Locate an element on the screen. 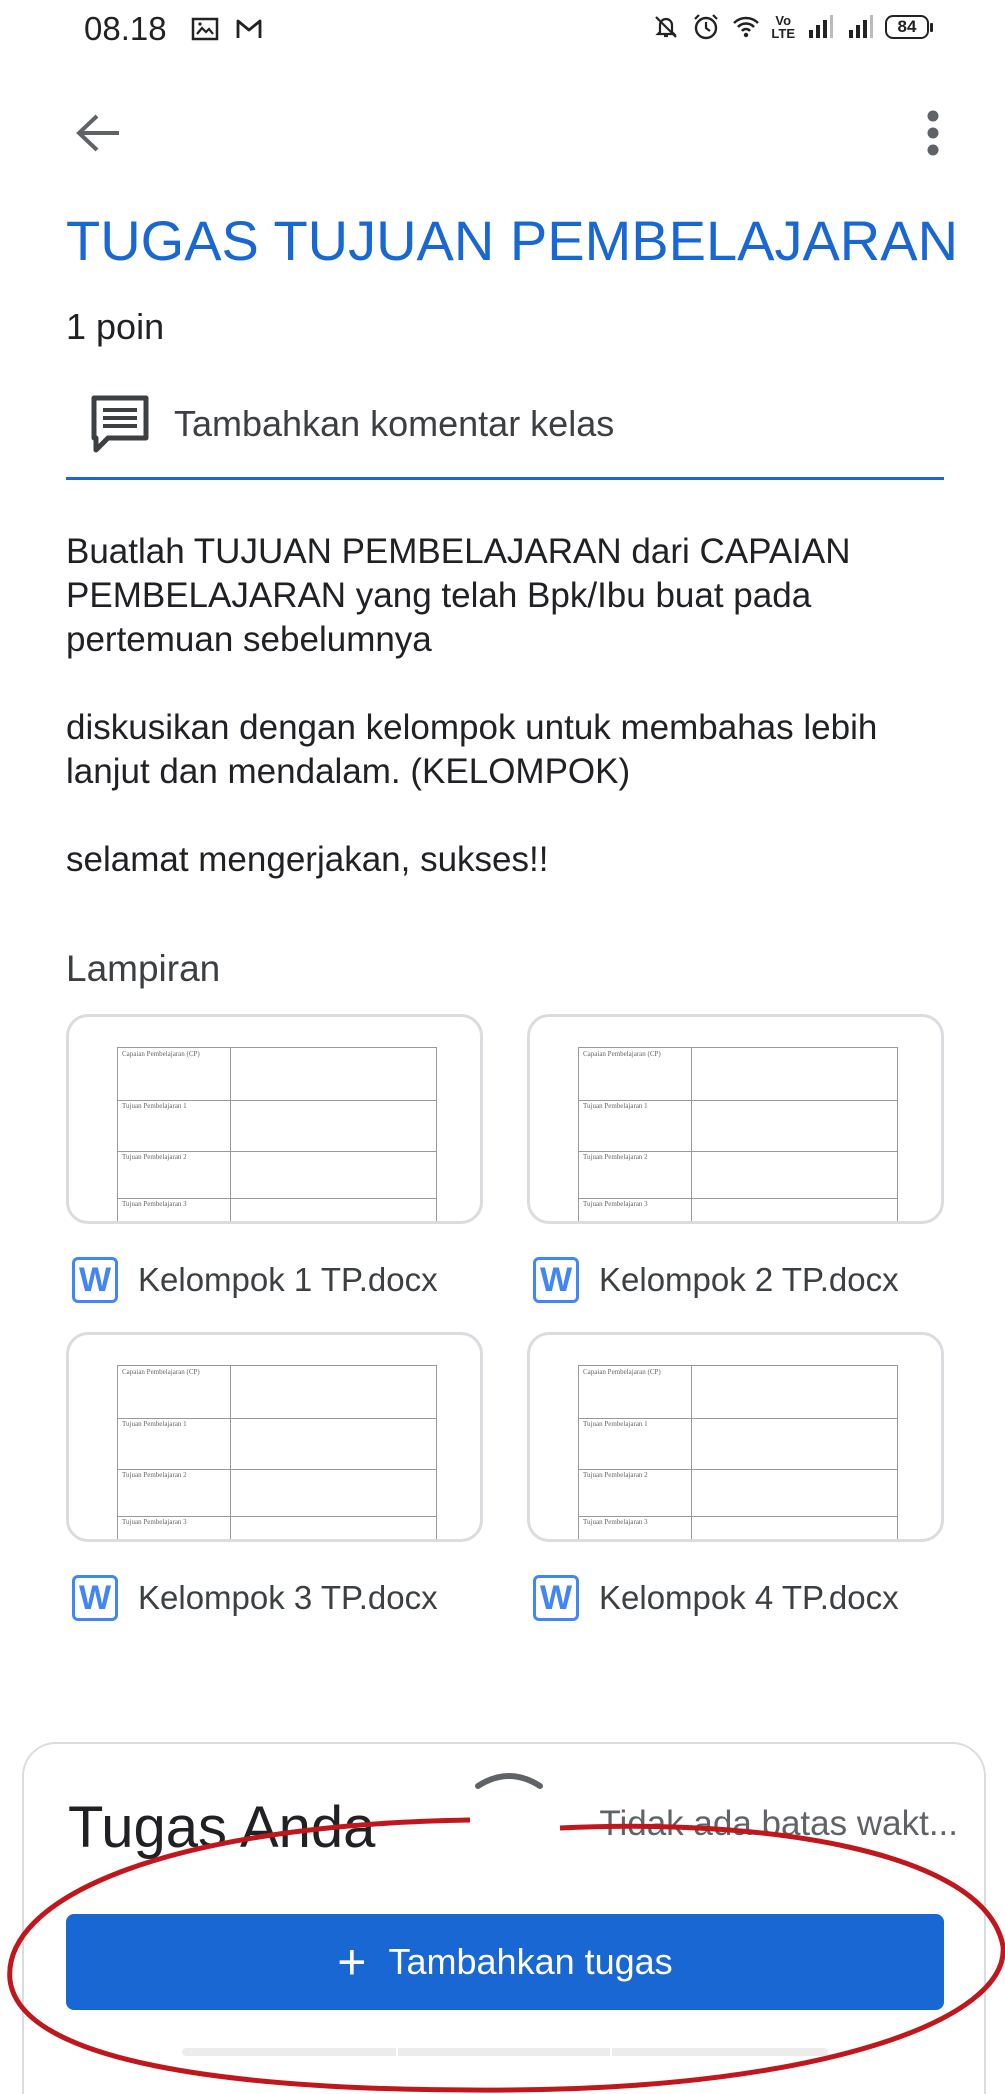  your-work-title: Tugas Anda is located at coordinates (222, 1827).